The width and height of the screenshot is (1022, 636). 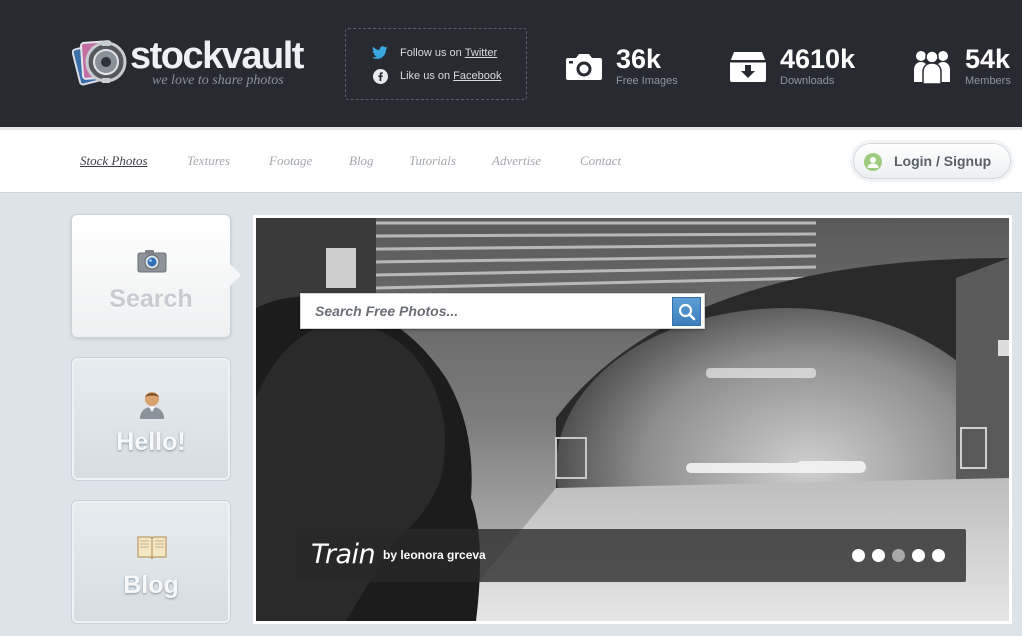 What do you see at coordinates (425, 76) in the screenshot?
I see `facebook-prefix: Like us on` at bounding box center [425, 76].